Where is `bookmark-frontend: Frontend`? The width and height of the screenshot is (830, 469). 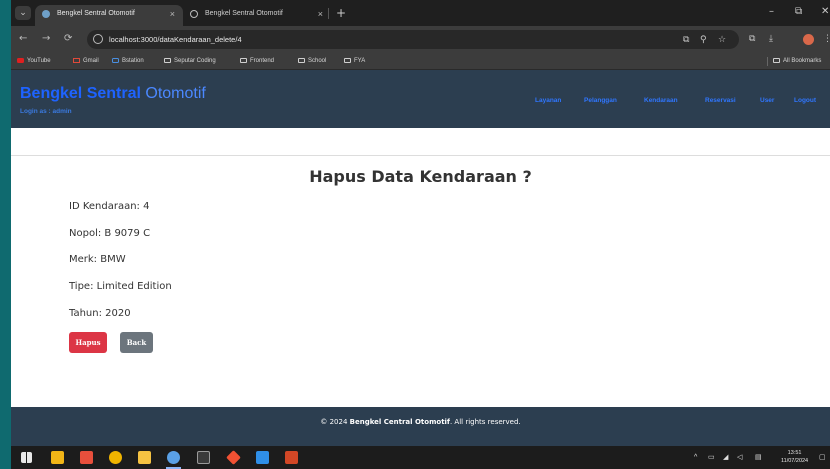
bookmark-frontend: Frontend is located at coordinates (257, 61).